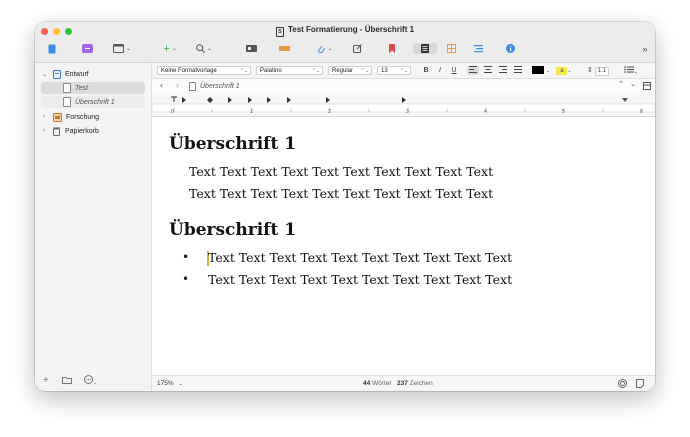 This screenshot has width=690, height=437. Describe the element at coordinates (485, 112) in the screenshot. I see `ruler-number: 4` at that location.